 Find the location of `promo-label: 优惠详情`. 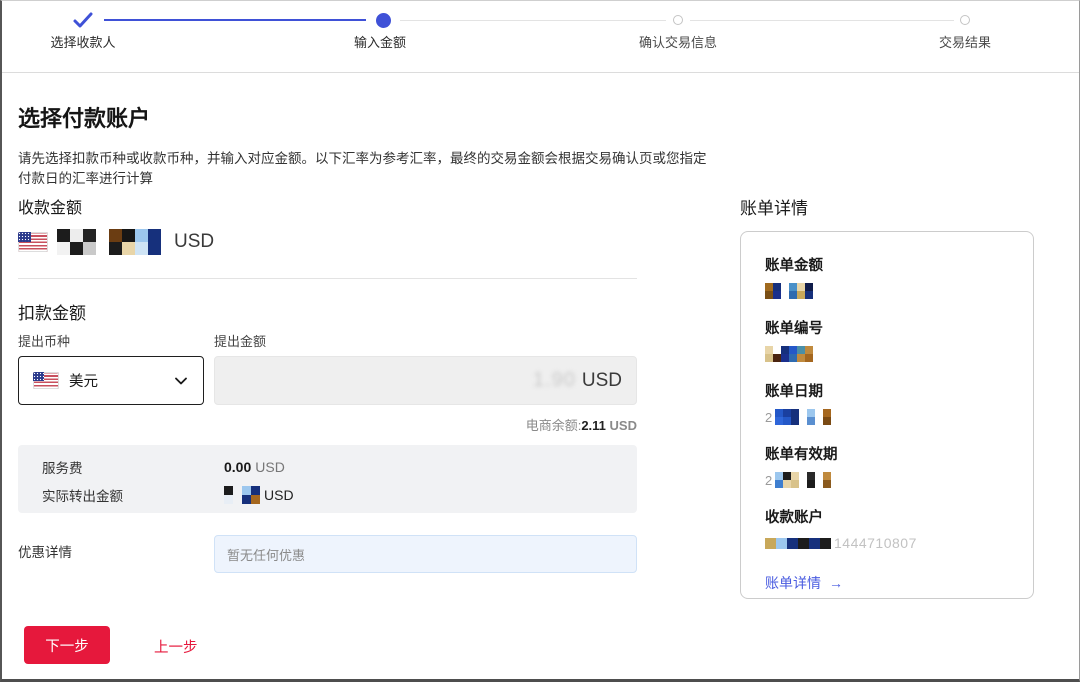

promo-label: 优惠详情 is located at coordinates (45, 552).